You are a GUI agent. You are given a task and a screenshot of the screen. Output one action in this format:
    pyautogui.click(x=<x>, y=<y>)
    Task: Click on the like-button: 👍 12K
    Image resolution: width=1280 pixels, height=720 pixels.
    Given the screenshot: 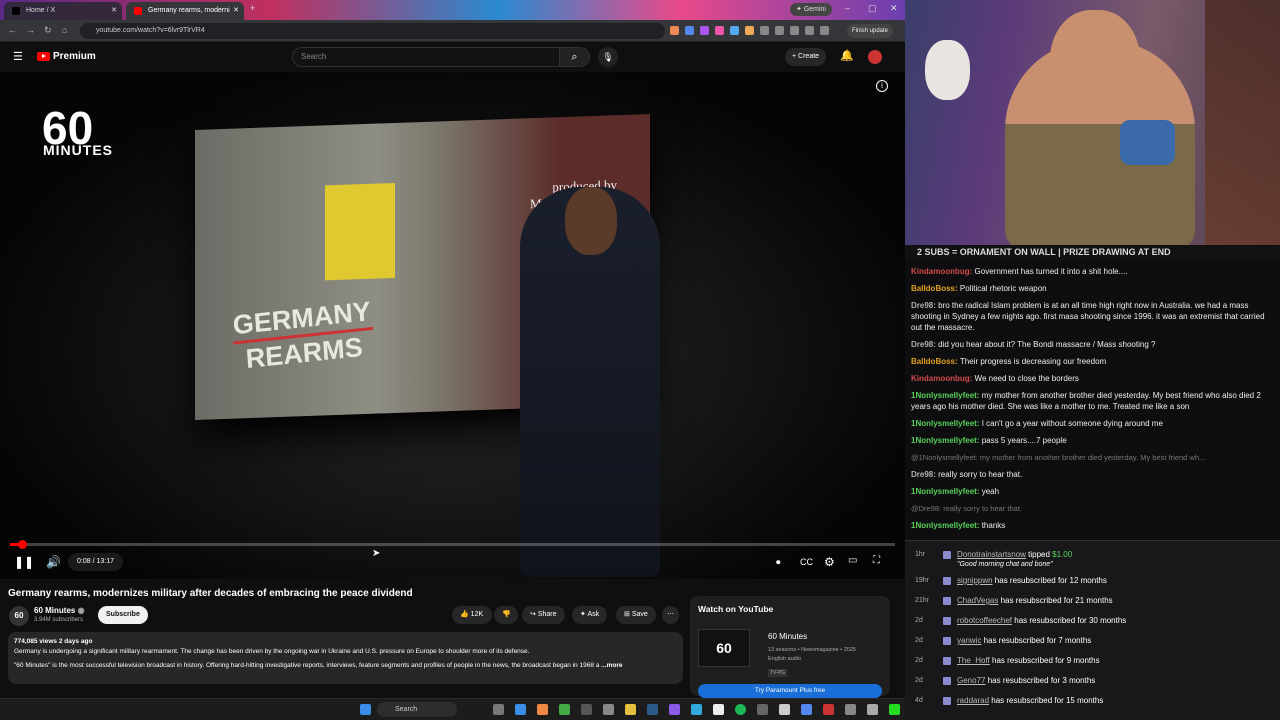 What is the action you would take?
    pyautogui.click(x=472, y=615)
    